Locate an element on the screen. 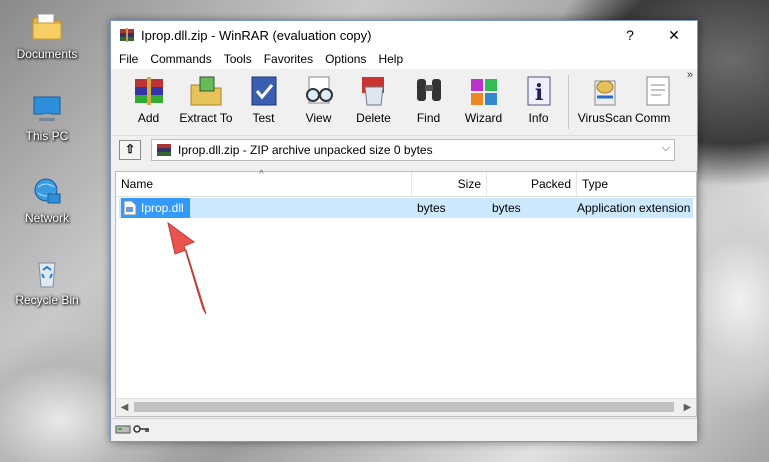 This screenshot has height=462, width=769. find-binoculars-icon is located at coordinates (429, 91).